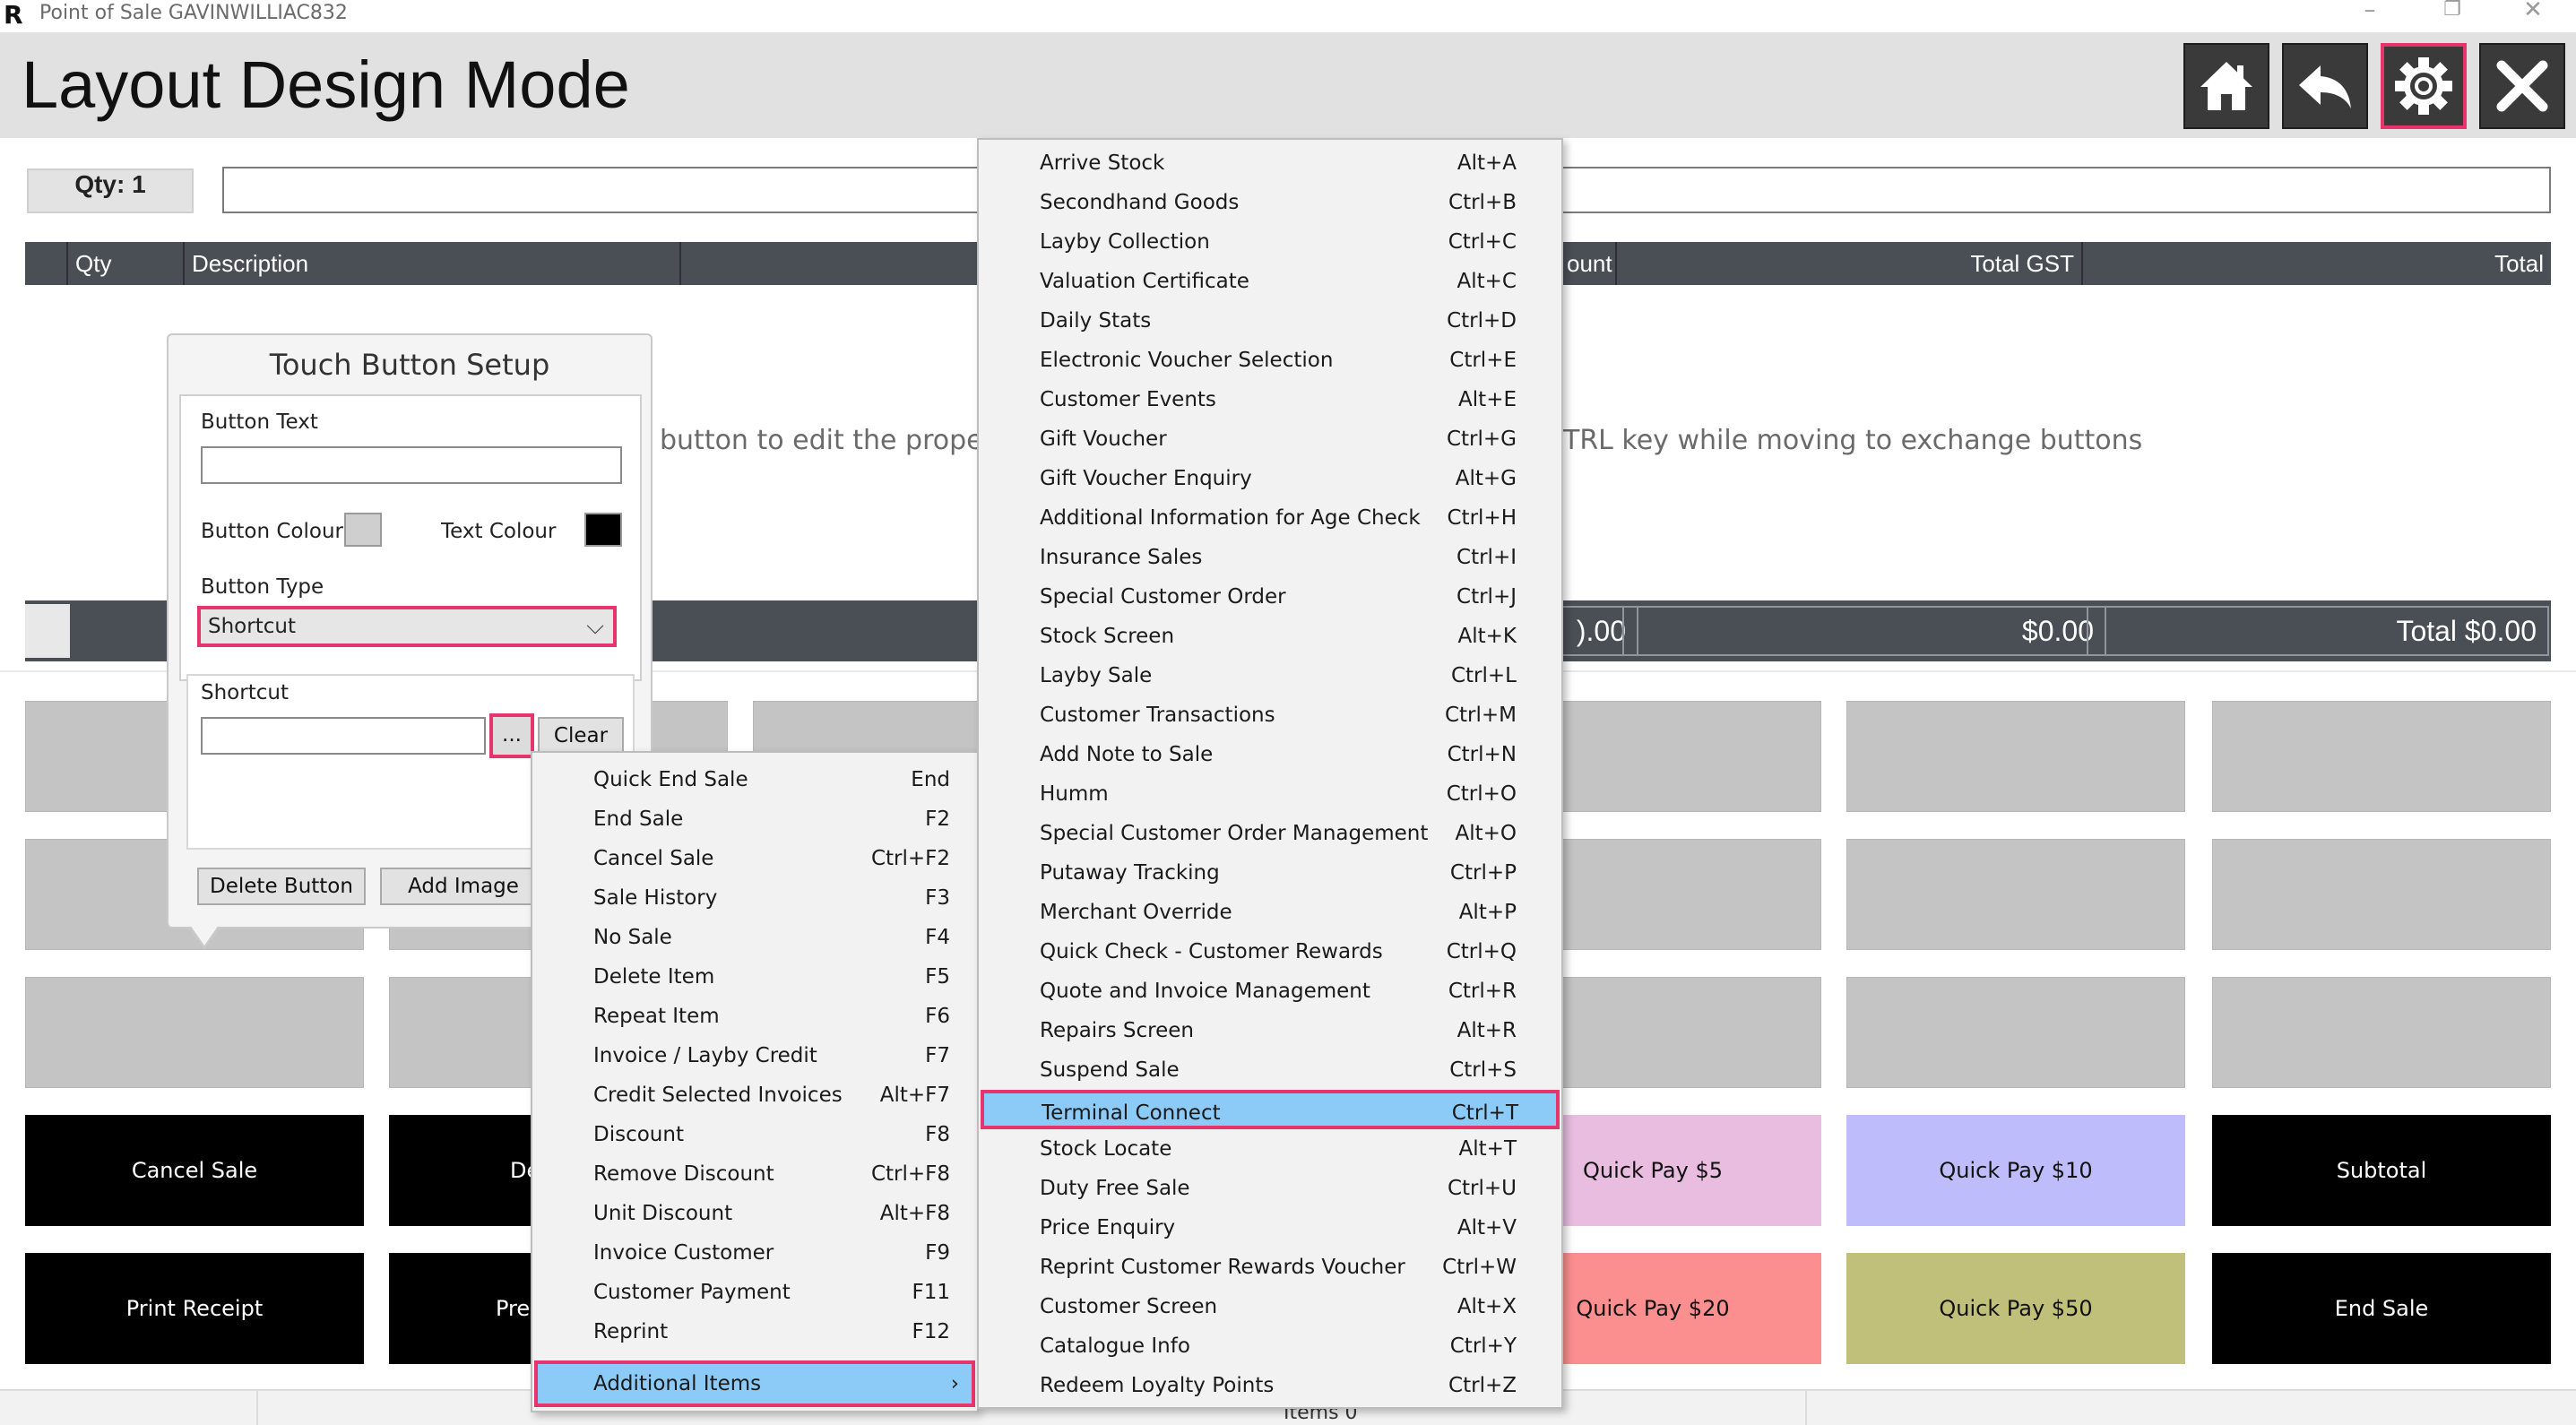 The width and height of the screenshot is (2576, 1425). I want to click on menu-item-label: Unit Discount, so click(663, 1213).